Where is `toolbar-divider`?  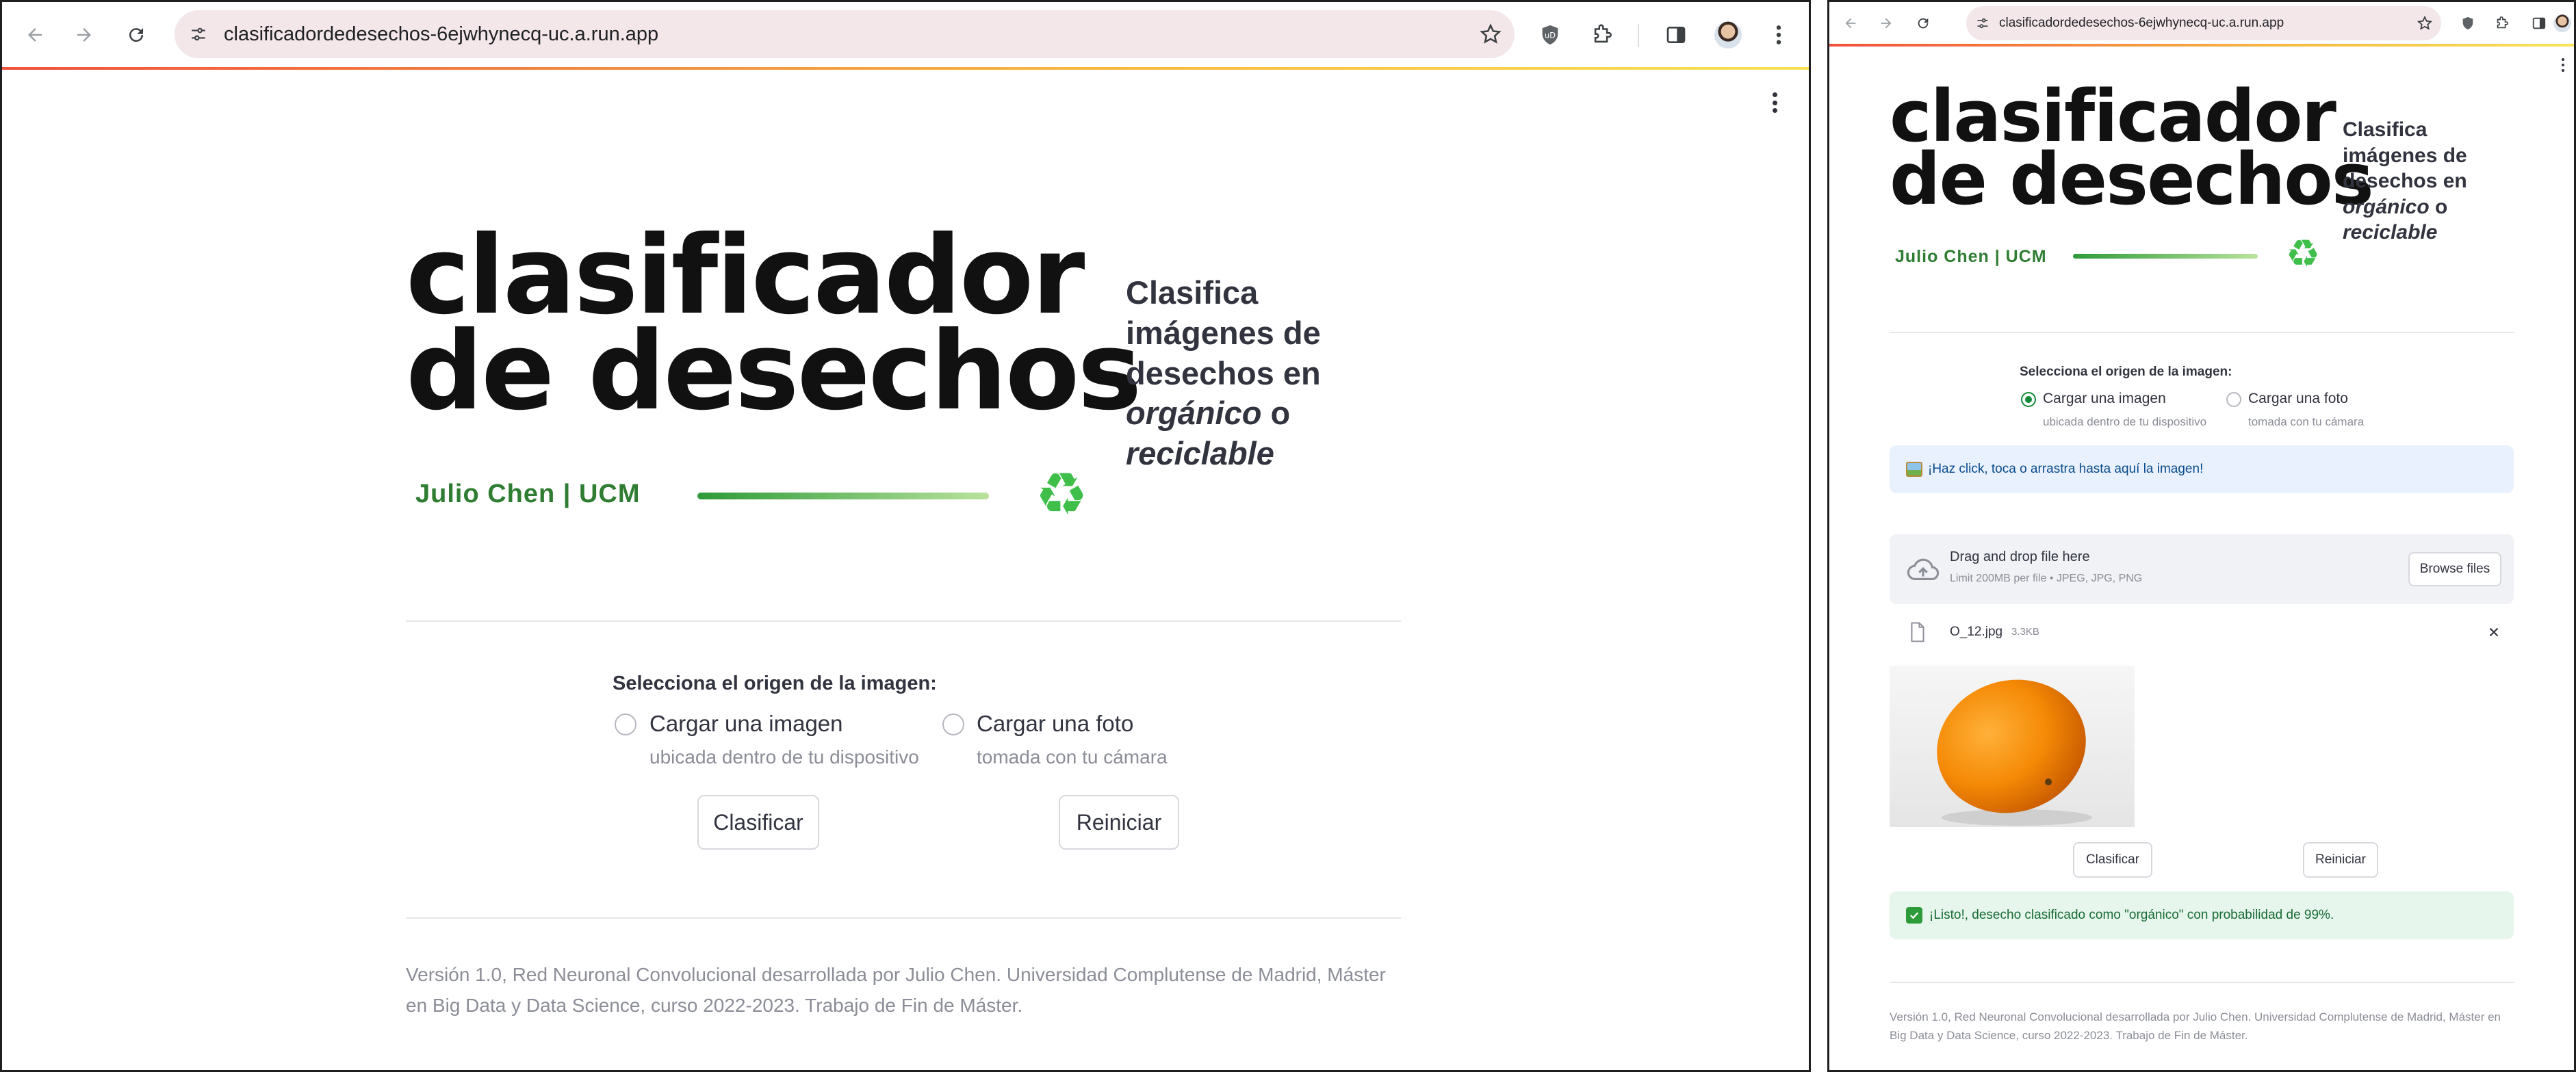
toolbar-divider is located at coordinates (1639, 35).